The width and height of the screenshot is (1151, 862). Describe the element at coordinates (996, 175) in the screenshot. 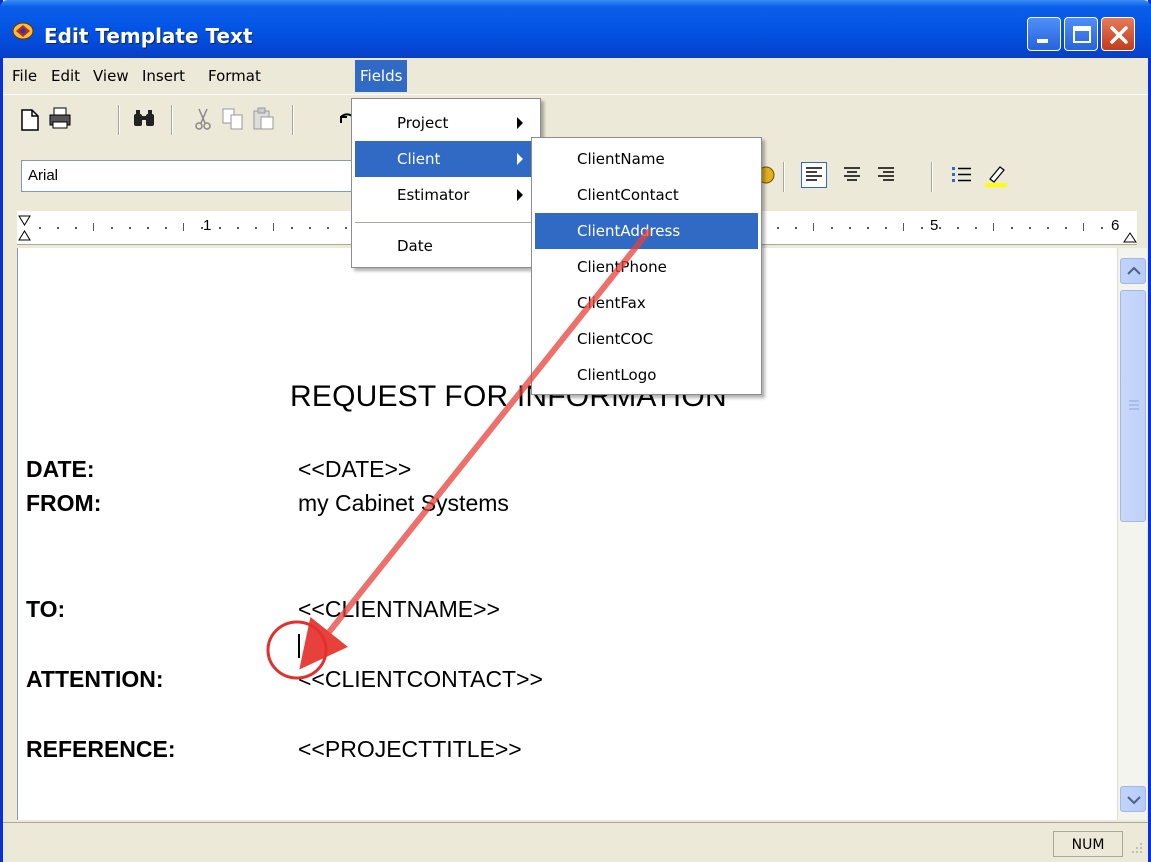

I see `highlight-icon` at that location.